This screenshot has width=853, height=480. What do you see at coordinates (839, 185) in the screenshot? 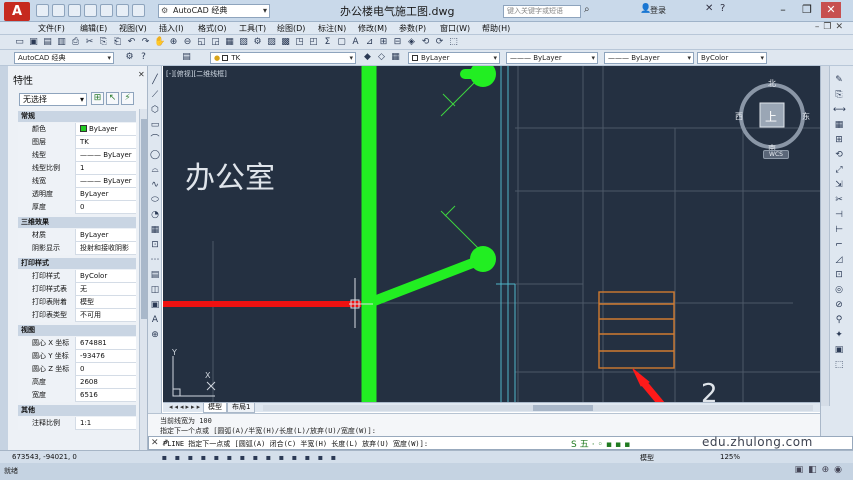
I see `stretch-icon: ⇲` at bounding box center [839, 185].